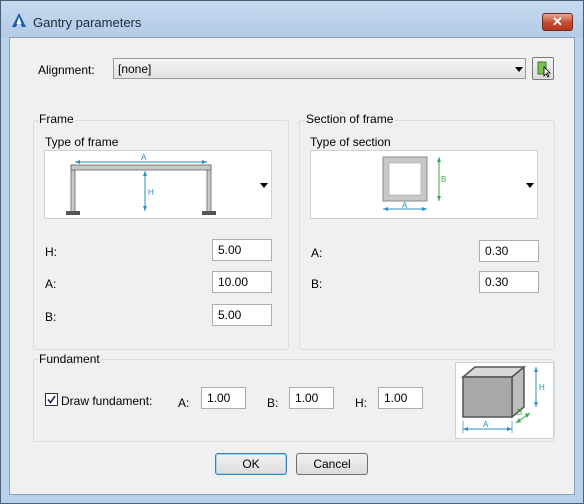 The height and width of the screenshot is (504, 584). What do you see at coordinates (509, 251) in the screenshot?
I see `section-a-input: 0.30` at bounding box center [509, 251].